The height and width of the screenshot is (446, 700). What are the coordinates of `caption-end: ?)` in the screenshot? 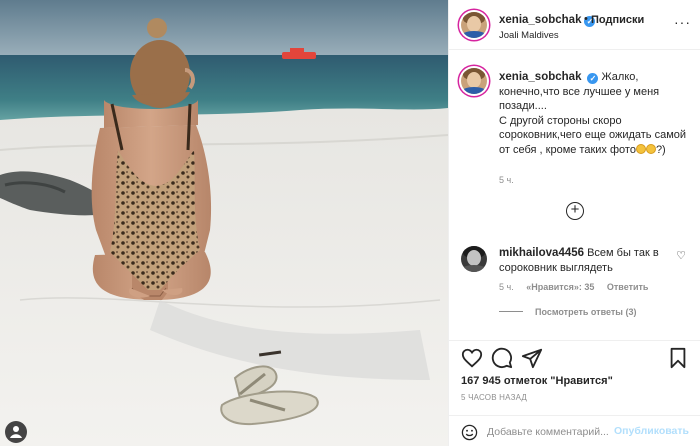 It's located at (660, 149).